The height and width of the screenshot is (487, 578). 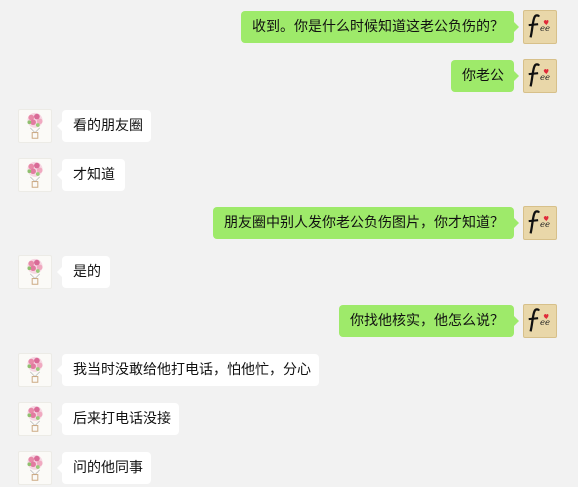 What do you see at coordinates (188, 370) in the screenshot?
I see `message-bubble-other: 我当时没敢给他打电话，怕他忙，分心` at bounding box center [188, 370].